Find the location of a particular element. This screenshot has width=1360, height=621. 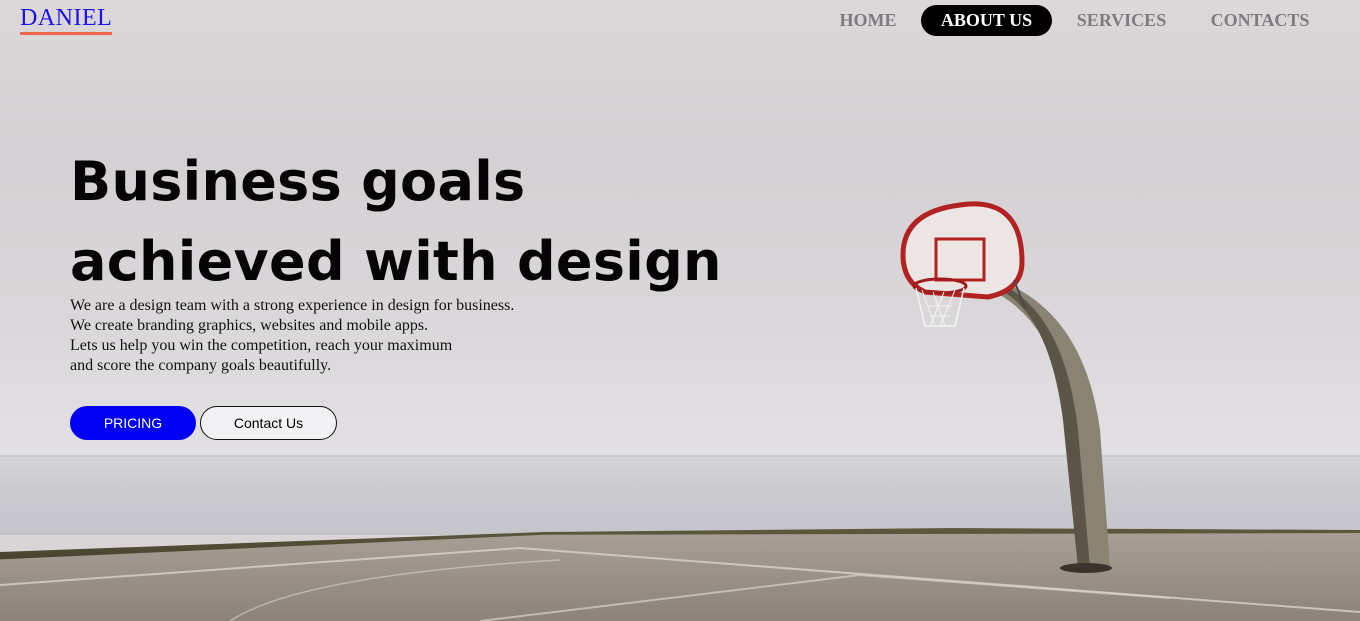

pricing-button: PRICING is located at coordinates (133, 423).